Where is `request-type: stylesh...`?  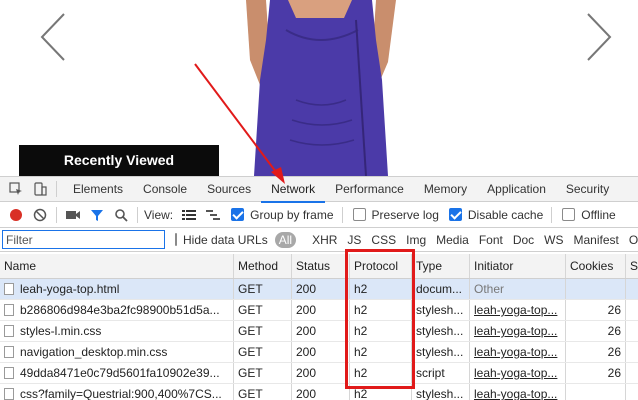 request-type: stylesh... is located at coordinates (441, 331).